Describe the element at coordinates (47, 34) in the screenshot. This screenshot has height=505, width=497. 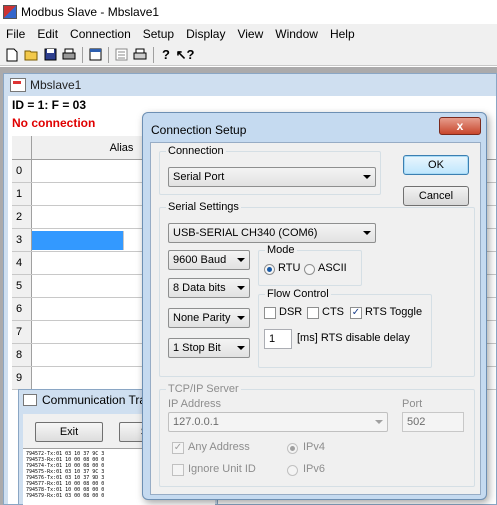
I see `menu-edit: Edit` at that location.